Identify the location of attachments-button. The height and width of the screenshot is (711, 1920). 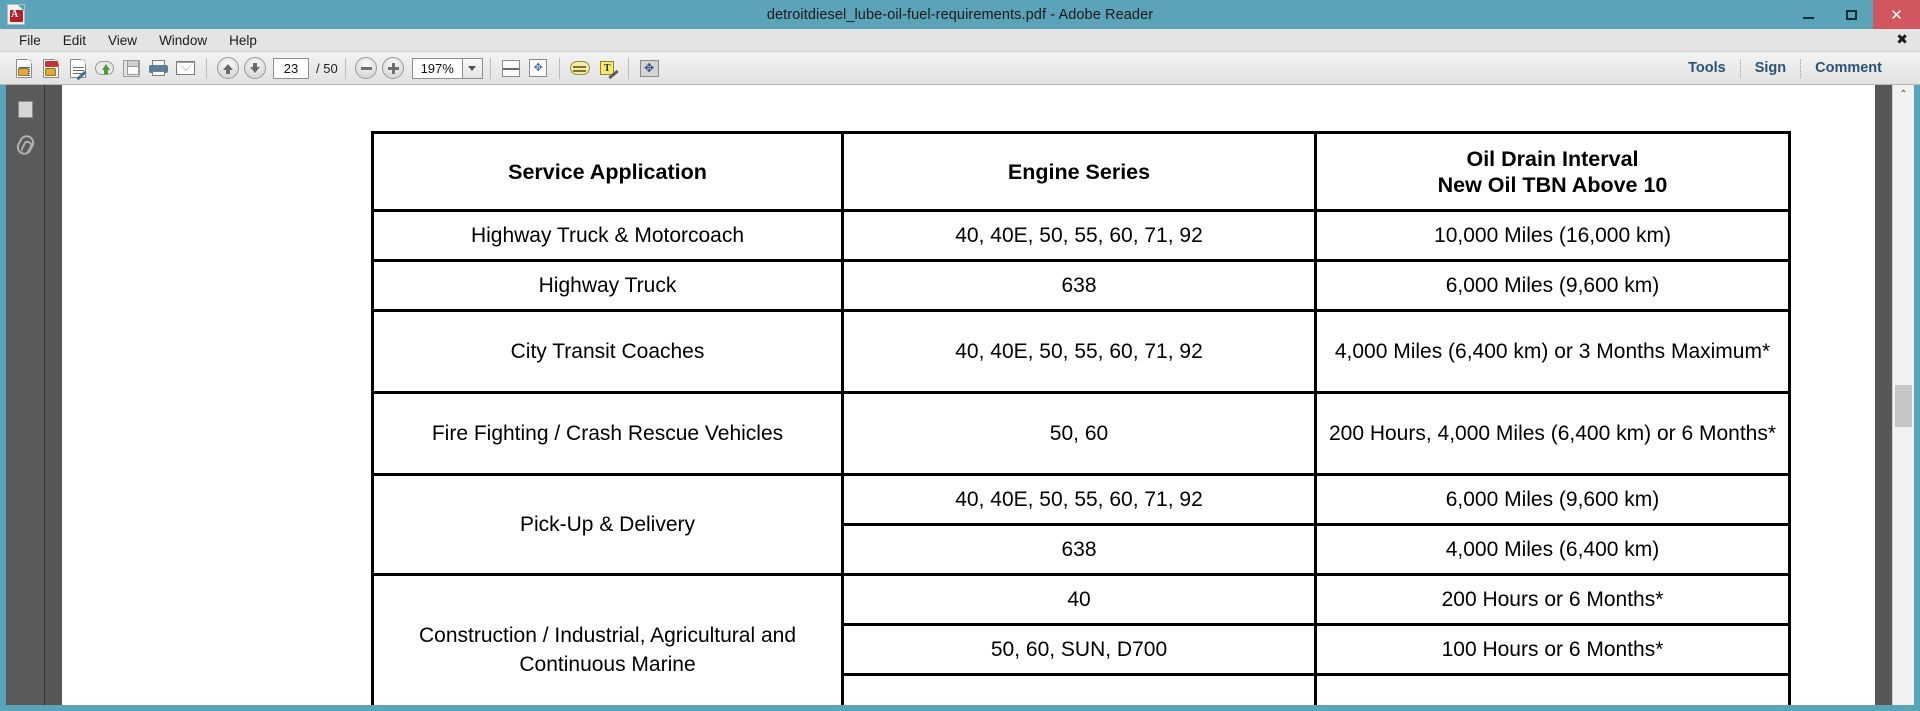
(25, 144).